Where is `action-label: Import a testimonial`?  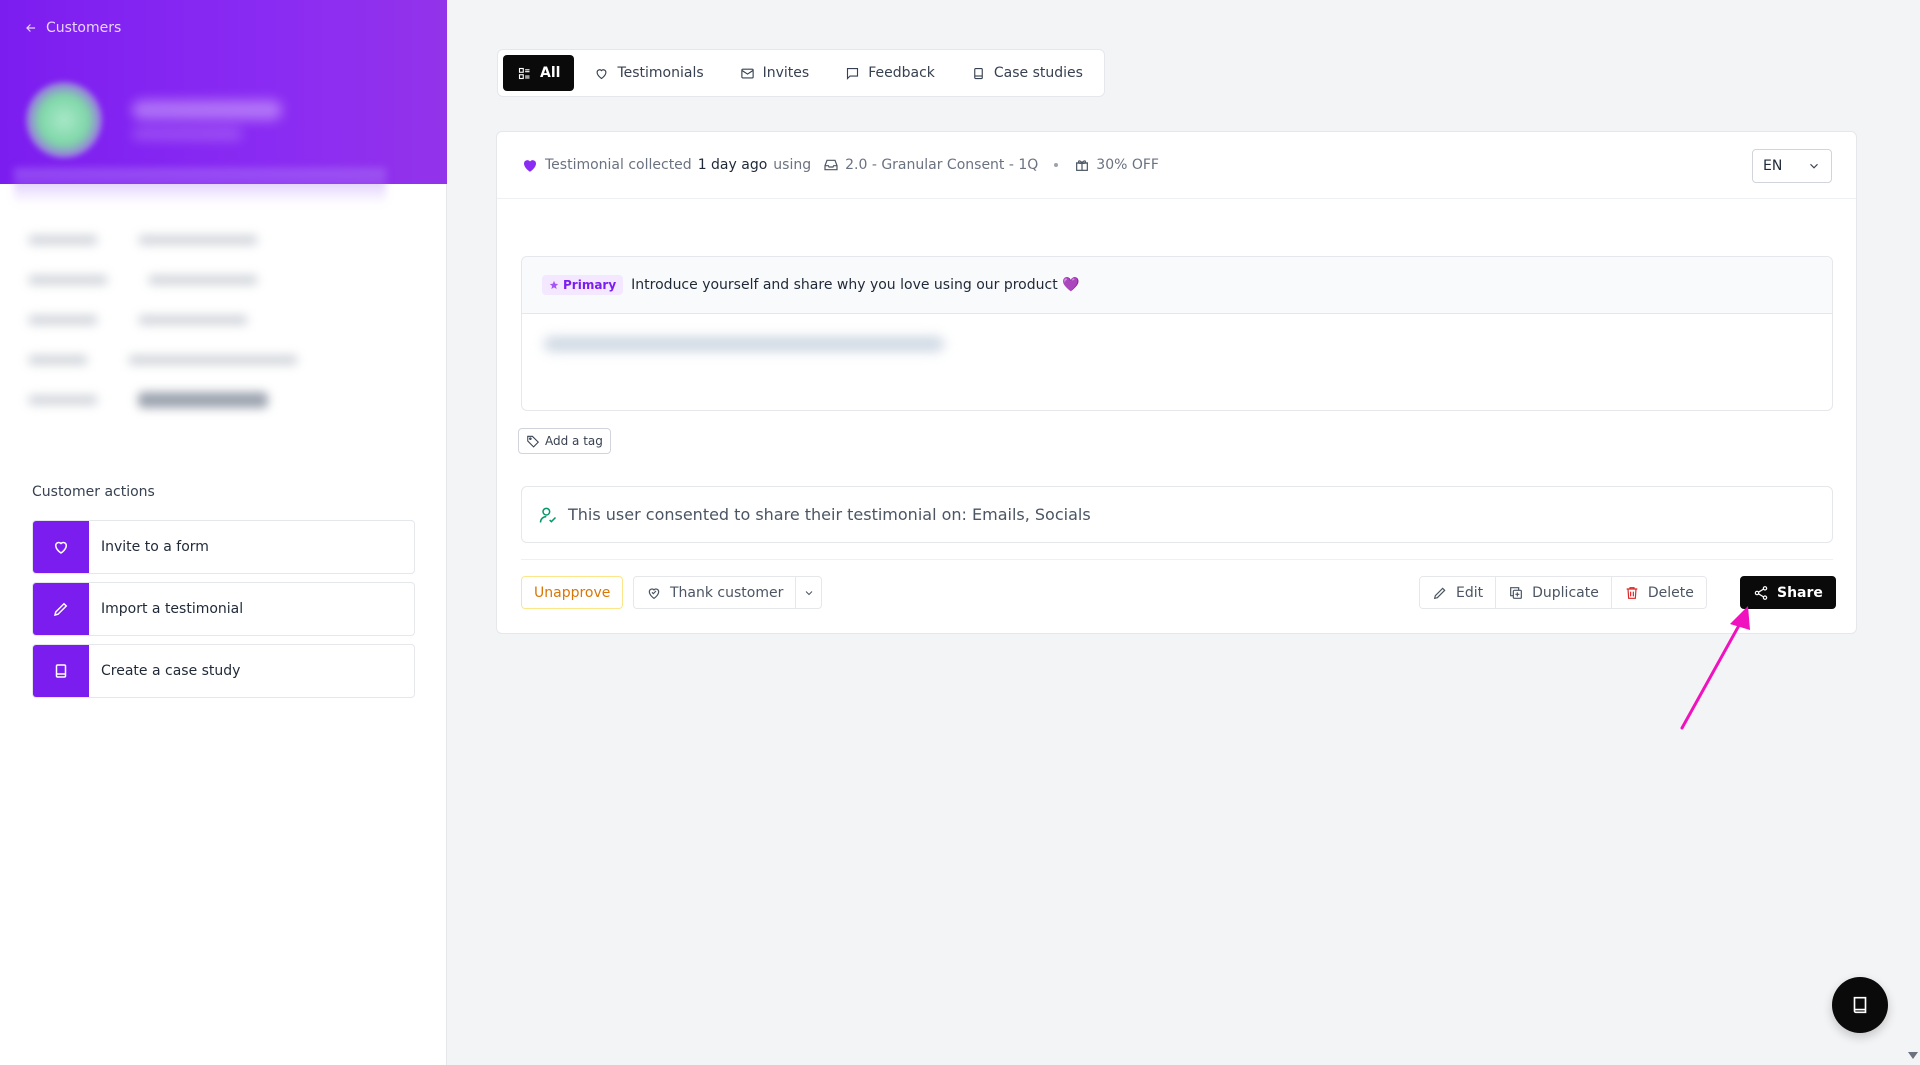
action-label: Import a testimonial is located at coordinates (172, 609).